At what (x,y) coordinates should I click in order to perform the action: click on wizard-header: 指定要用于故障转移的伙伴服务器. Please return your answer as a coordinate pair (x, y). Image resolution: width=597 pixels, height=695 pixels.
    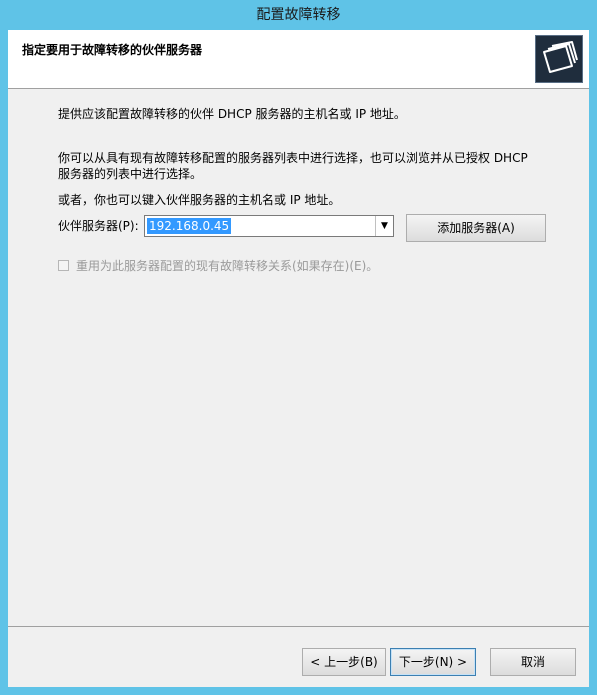
    Looking at the image, I should click on (298, 59).